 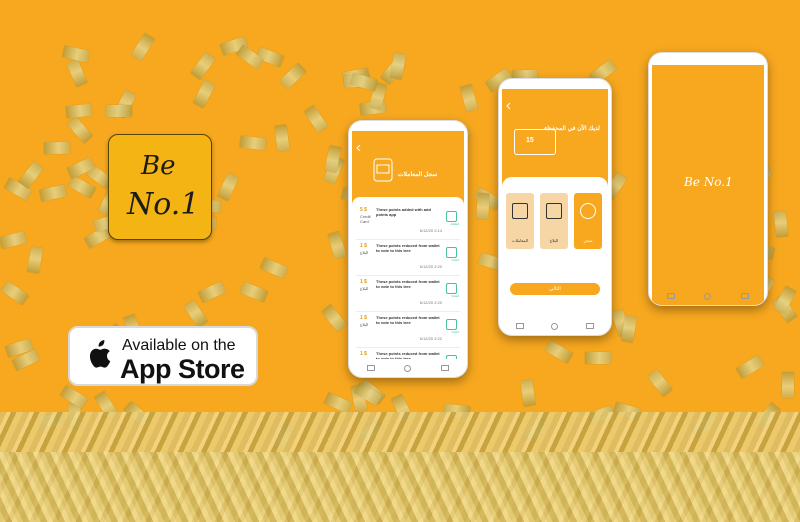 I want to click on app-logo: Be No.1, so click(x=160, y=187).